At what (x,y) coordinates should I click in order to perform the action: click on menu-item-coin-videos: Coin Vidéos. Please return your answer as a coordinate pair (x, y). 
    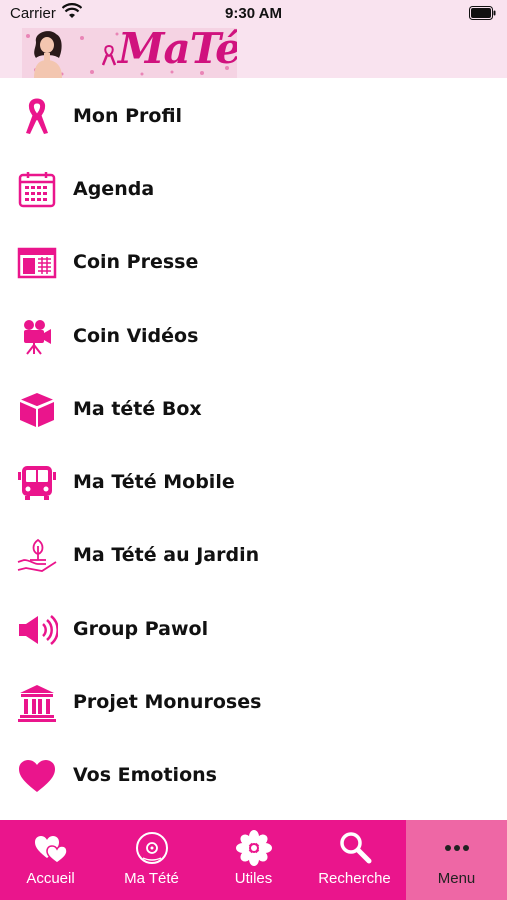
    Looking at the image, I should click on (253, 336).